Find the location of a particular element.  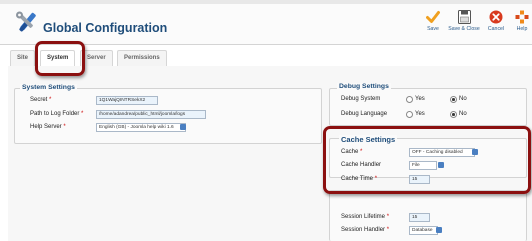

help-button: Help is located at coordinates (522, 27).